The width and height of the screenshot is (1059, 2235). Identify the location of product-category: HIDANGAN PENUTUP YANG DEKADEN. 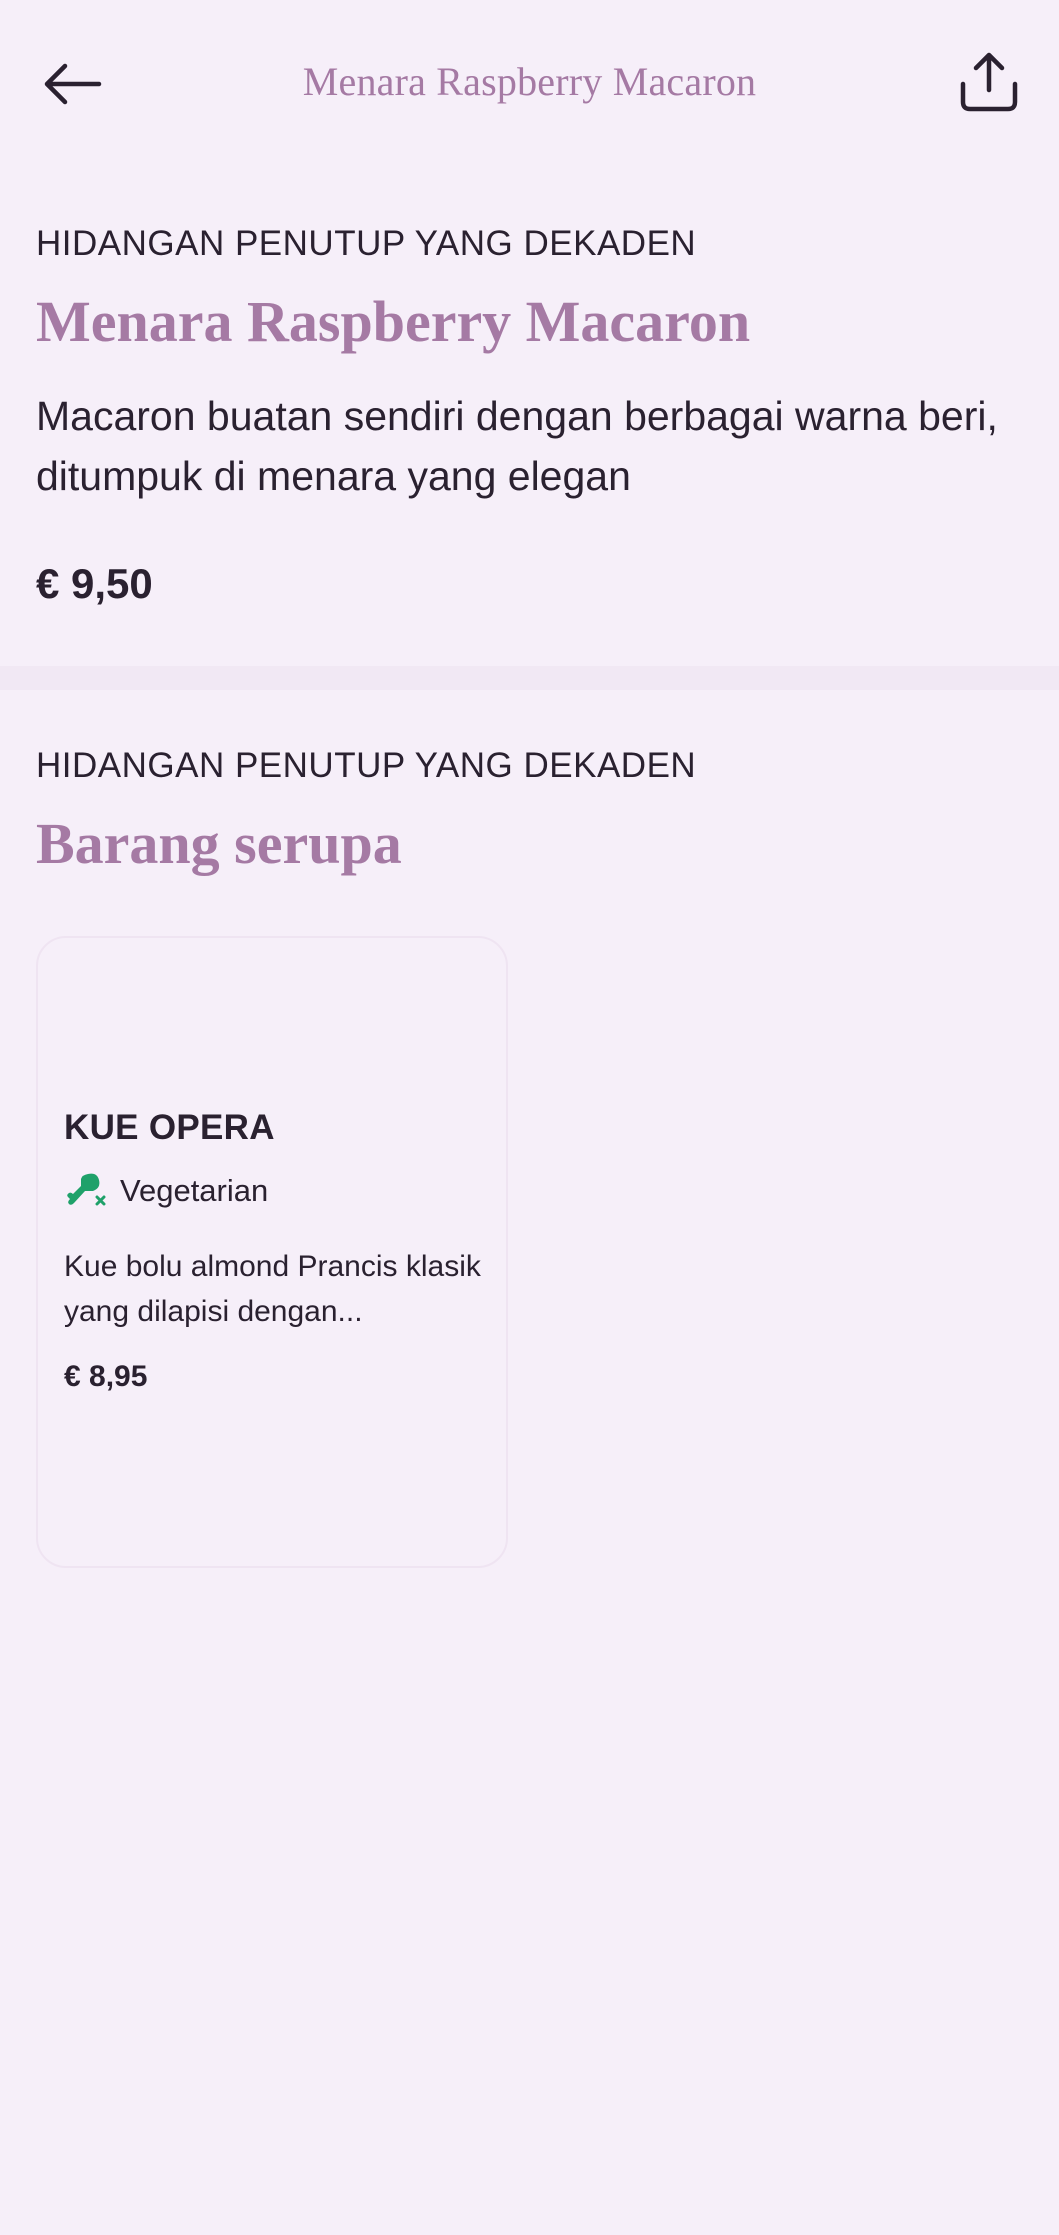
(366, 243).